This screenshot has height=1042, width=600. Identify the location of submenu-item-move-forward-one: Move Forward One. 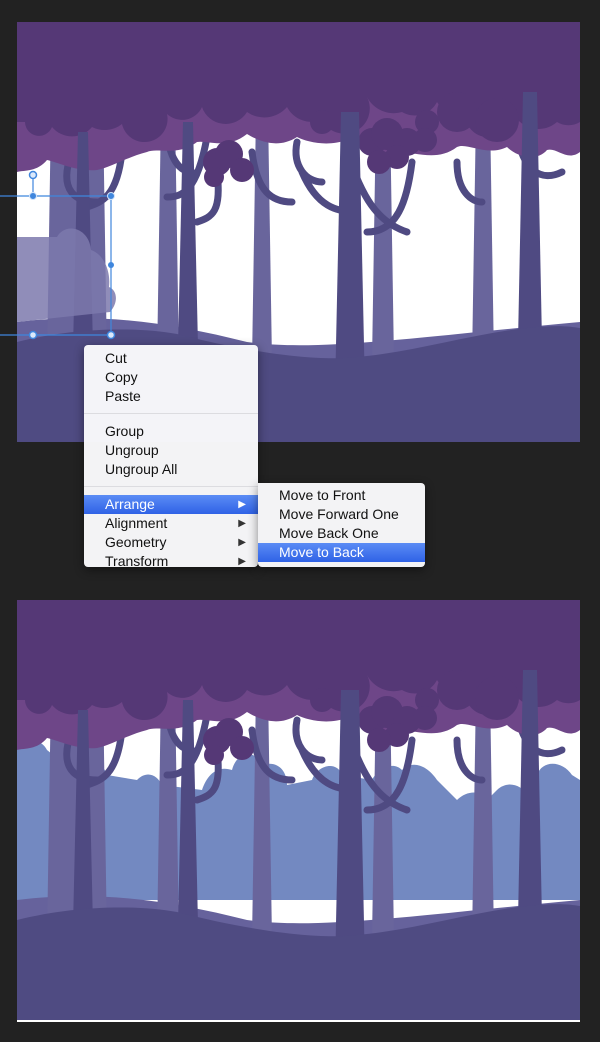
(341, 514).